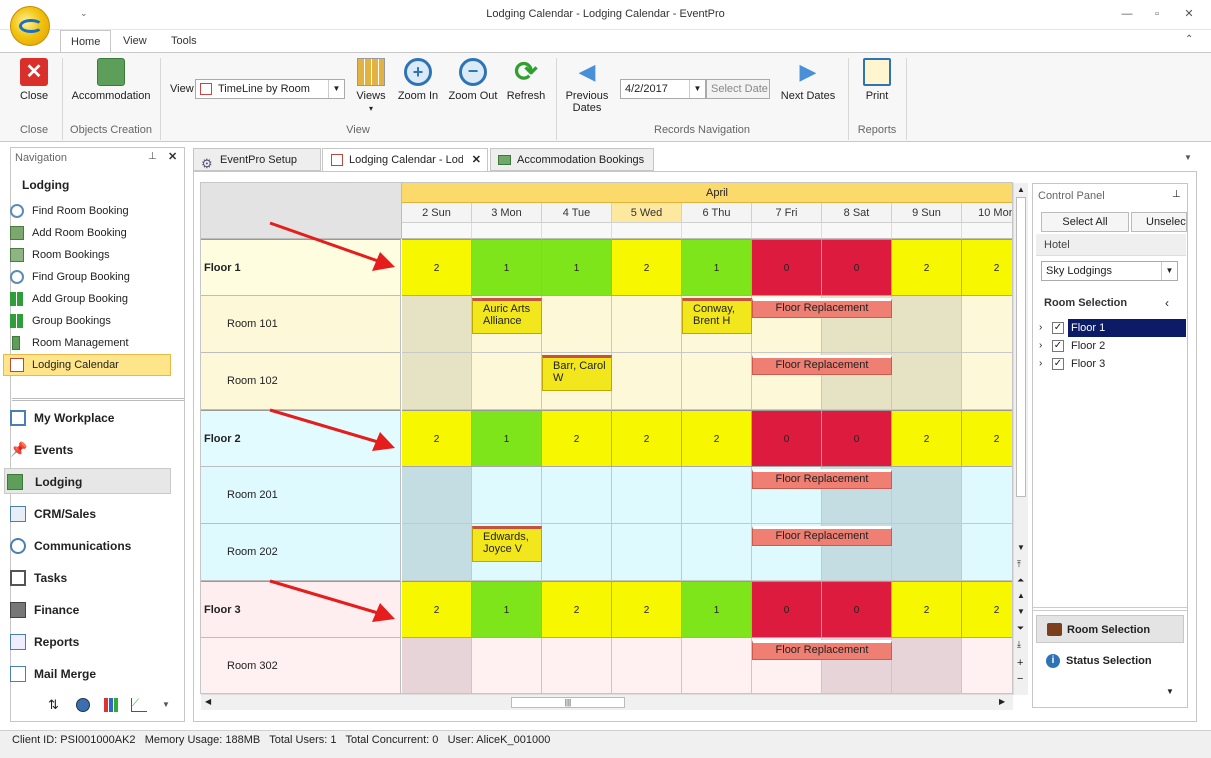 The height and width of the screenshot is (758, 1211). What do you see at coordinates (663, 89) in the screenshot?
I see `date-input: 4/2/2017 ▼` at bounding box center [663, 89].